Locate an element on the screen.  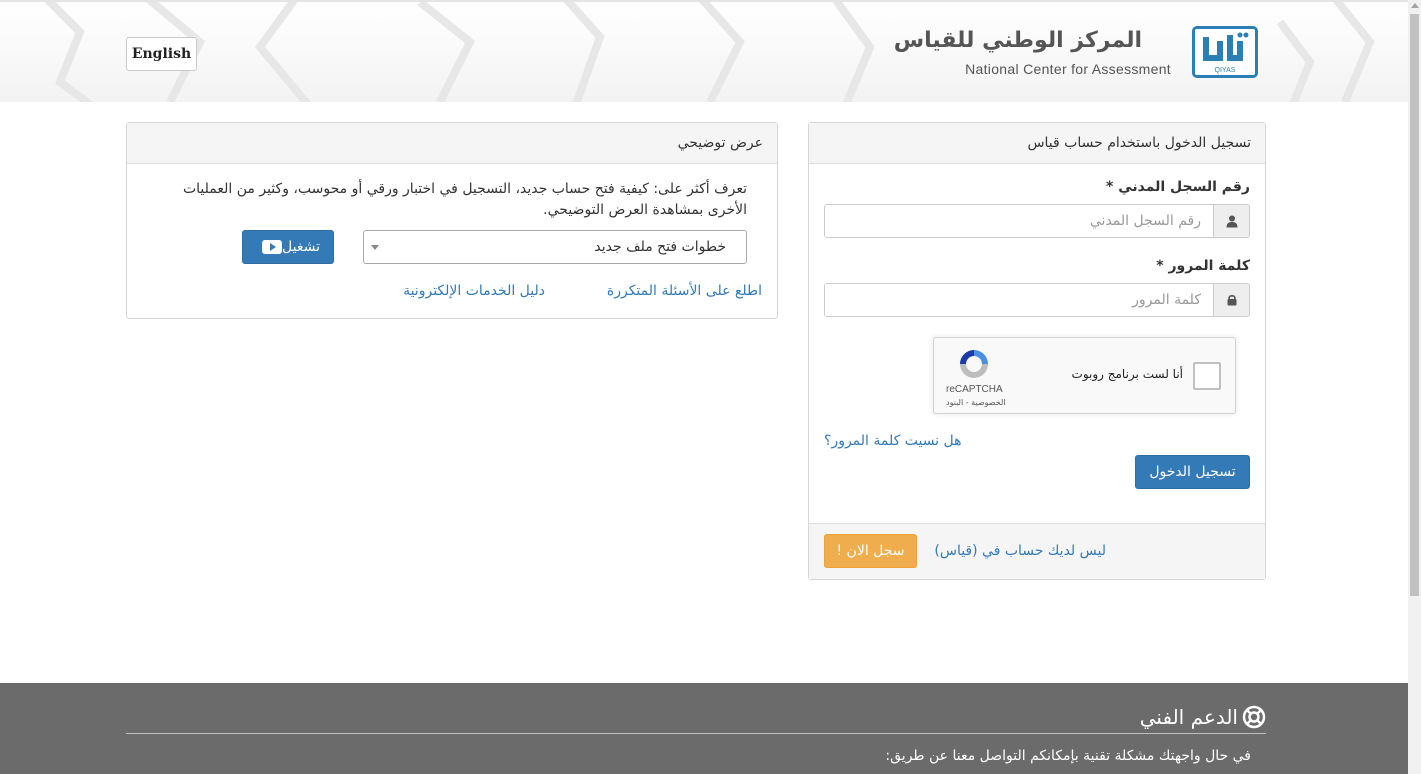
page-scrollbar is located at coordinates (1414, 387).